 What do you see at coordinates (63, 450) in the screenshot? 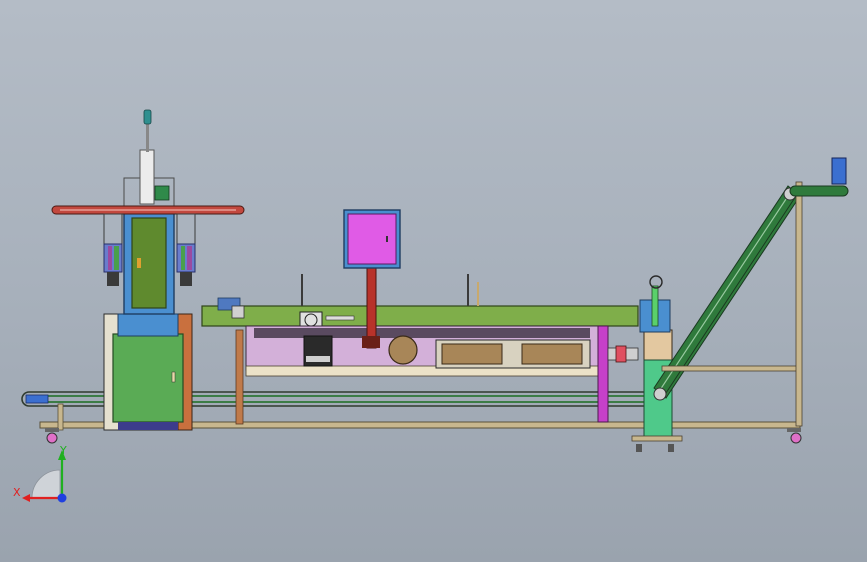
I see `triad-y-label: Y` at bounding box center [63, 450].